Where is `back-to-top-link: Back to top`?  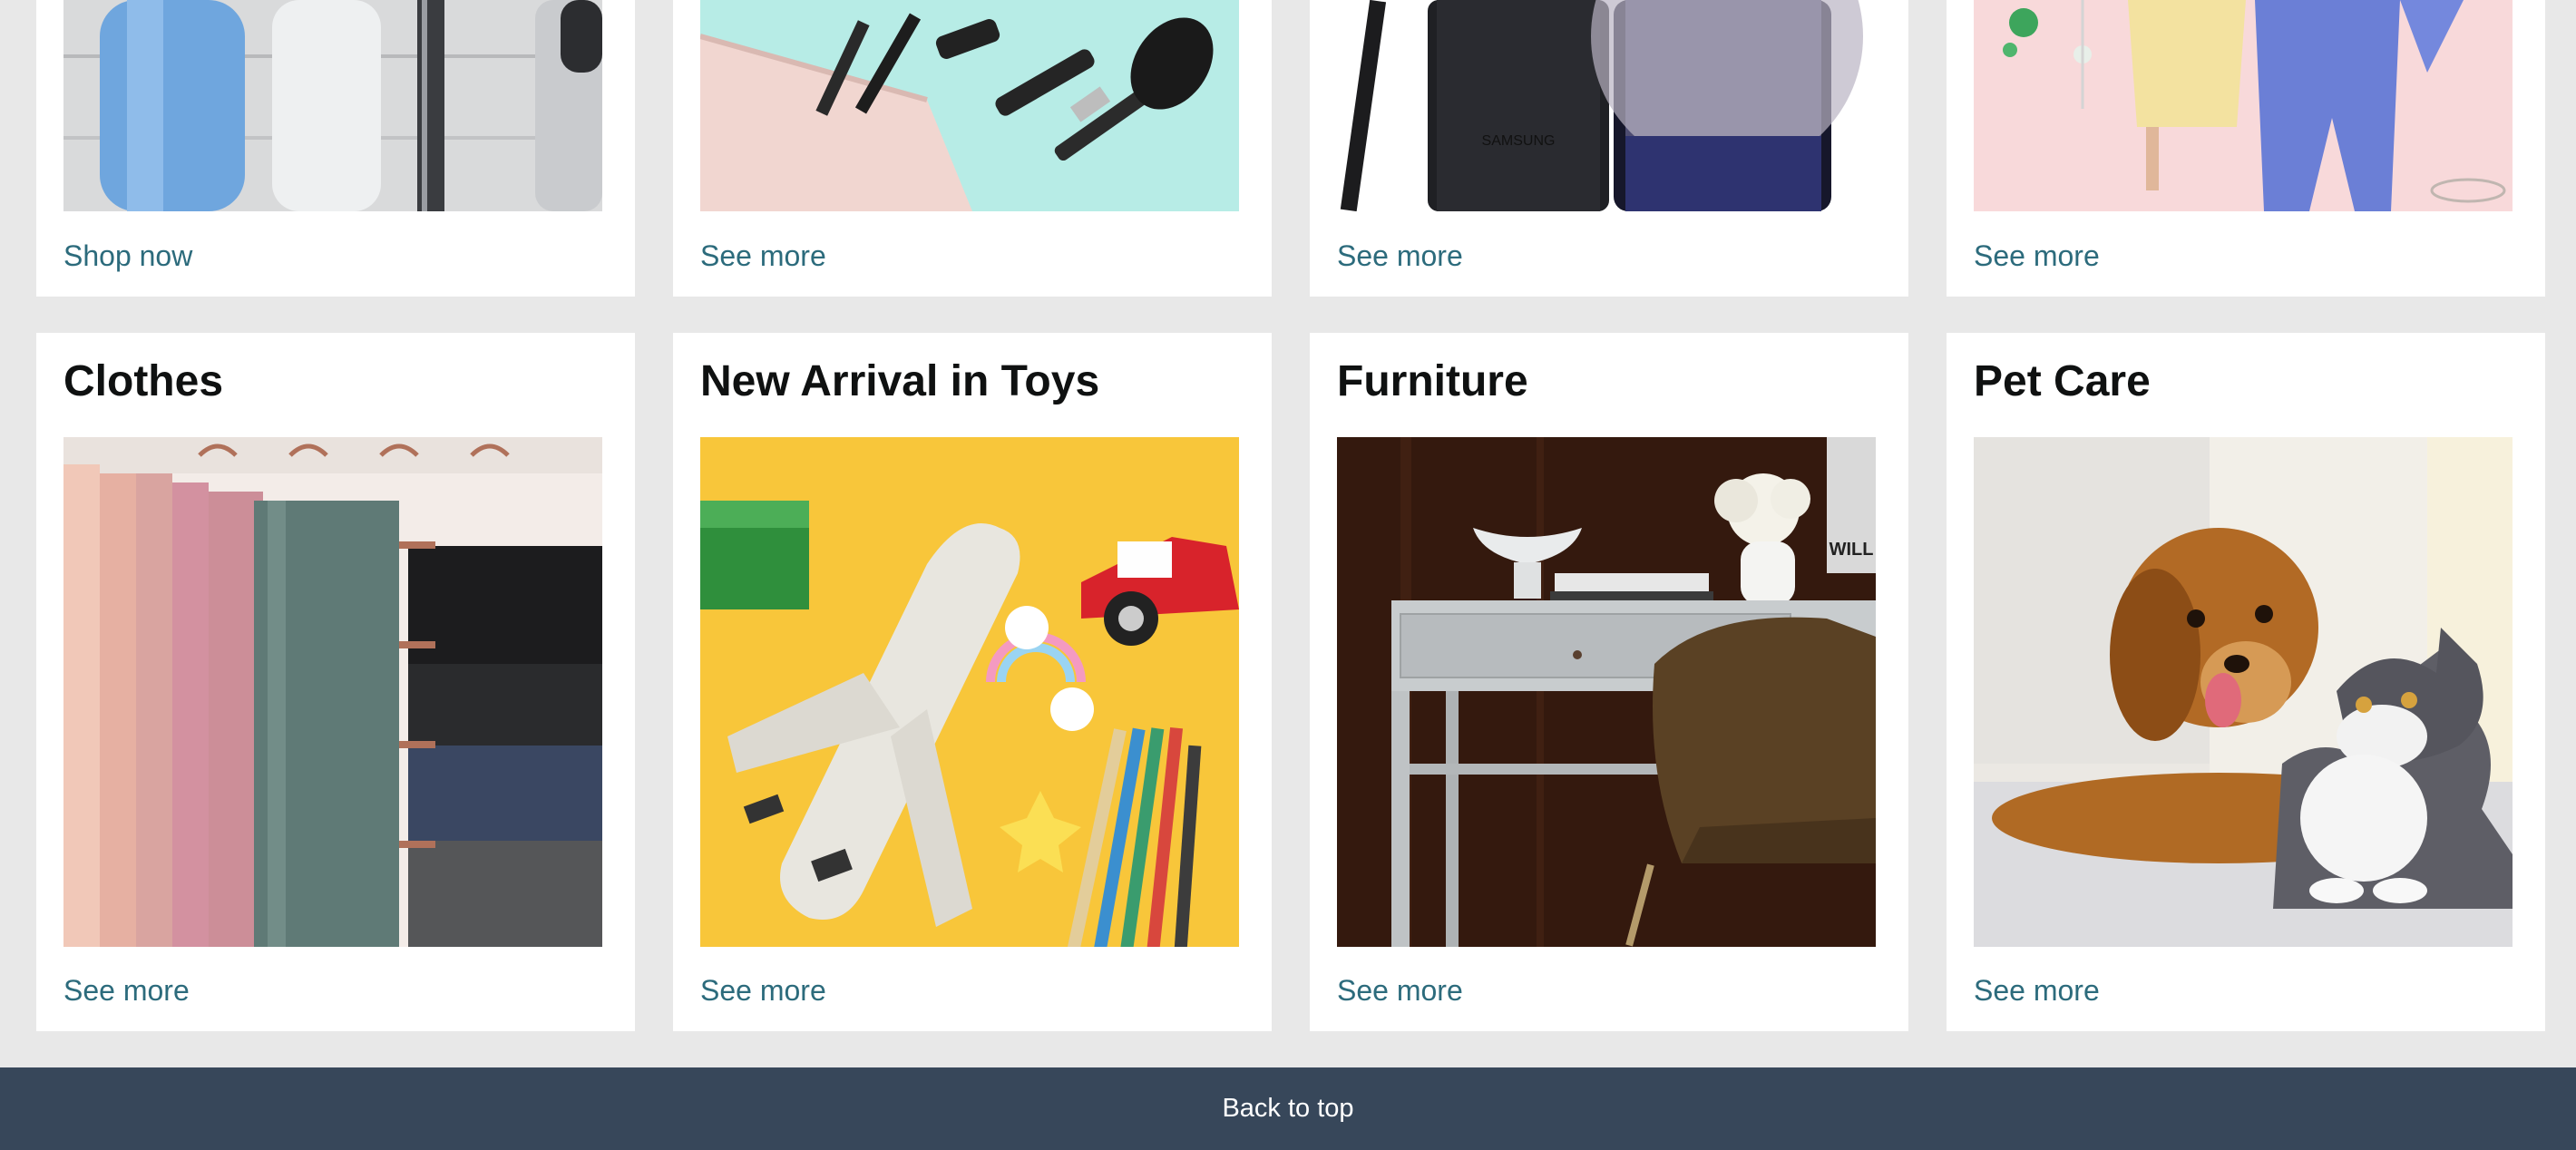 back-to-top-link: Back to top is located at coordinates (1287, 1109).